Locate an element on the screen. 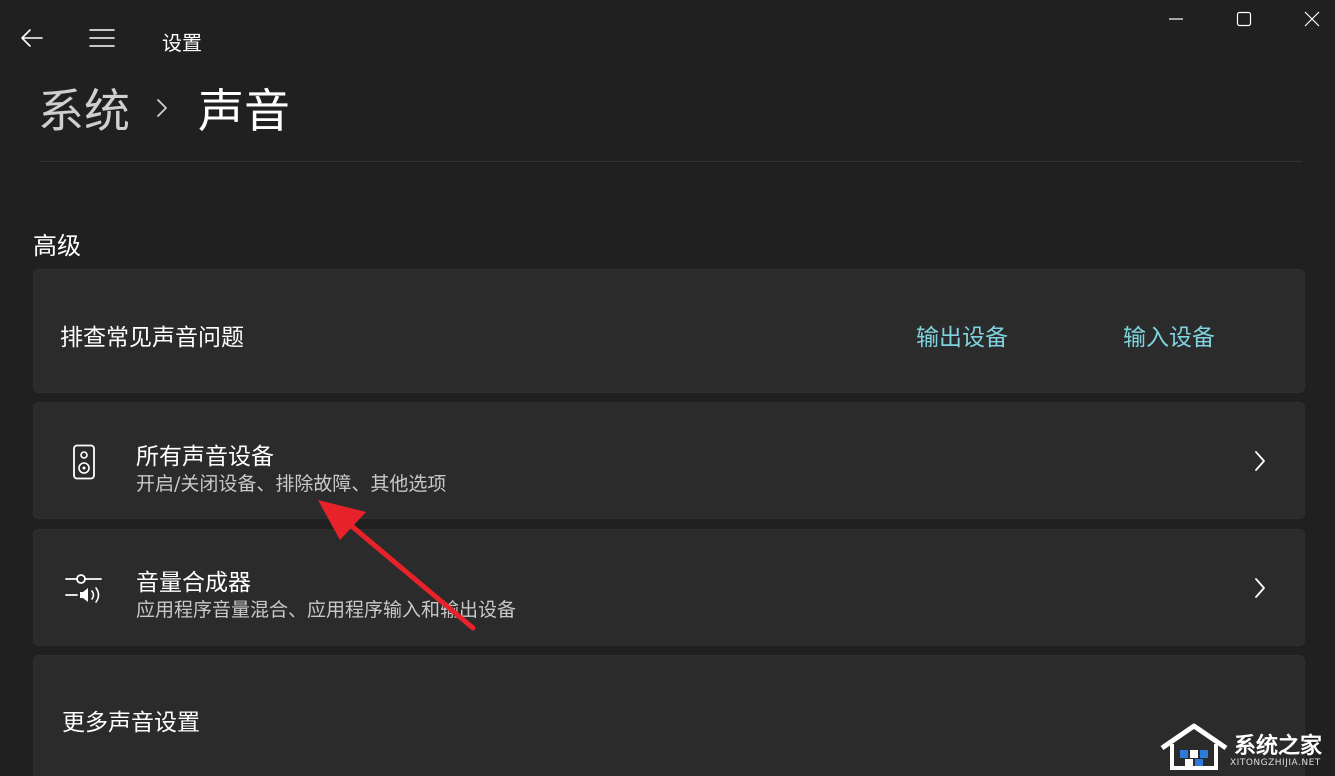  window-title: 设置 is located at coordinates (182, 43).